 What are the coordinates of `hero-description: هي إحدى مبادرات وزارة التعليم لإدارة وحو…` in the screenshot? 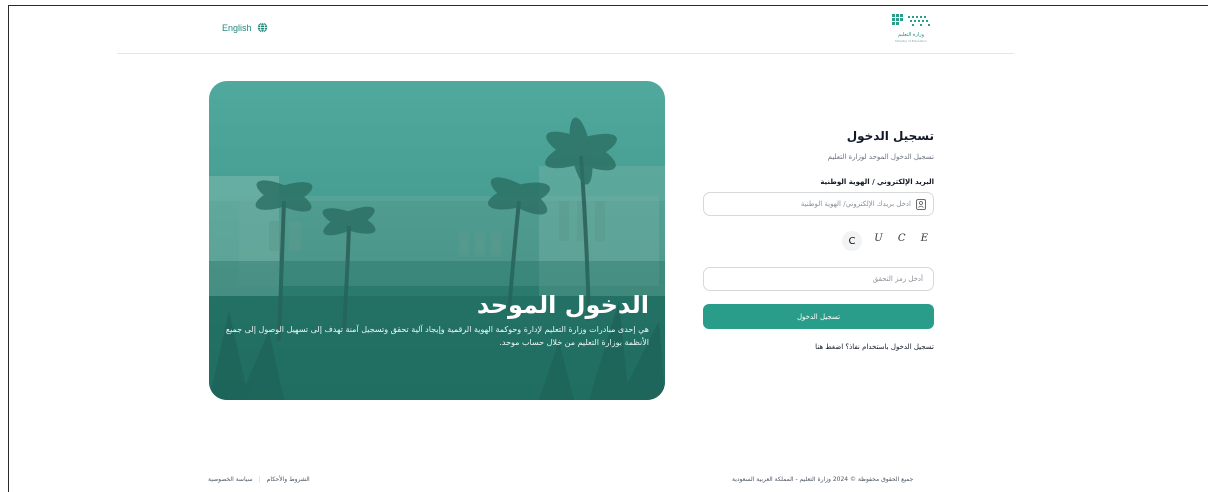 It's located at (437, 336).